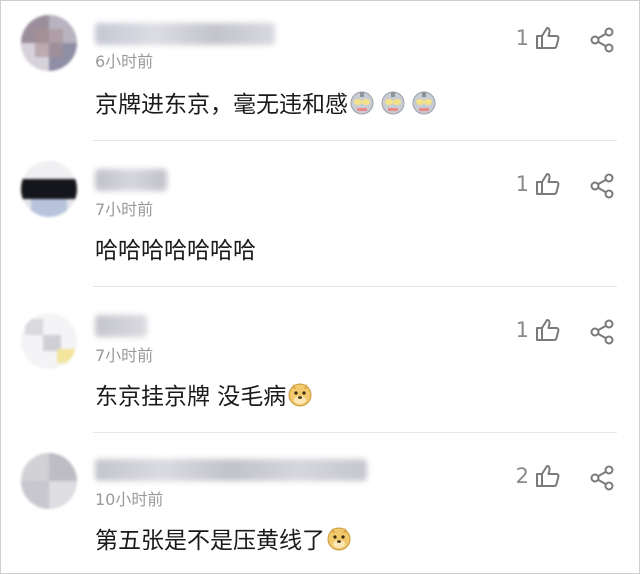 This screenshot has height=574, width=640. I want to click on comment-text: 东京挂京牌 没毛病, so click(204, 399).